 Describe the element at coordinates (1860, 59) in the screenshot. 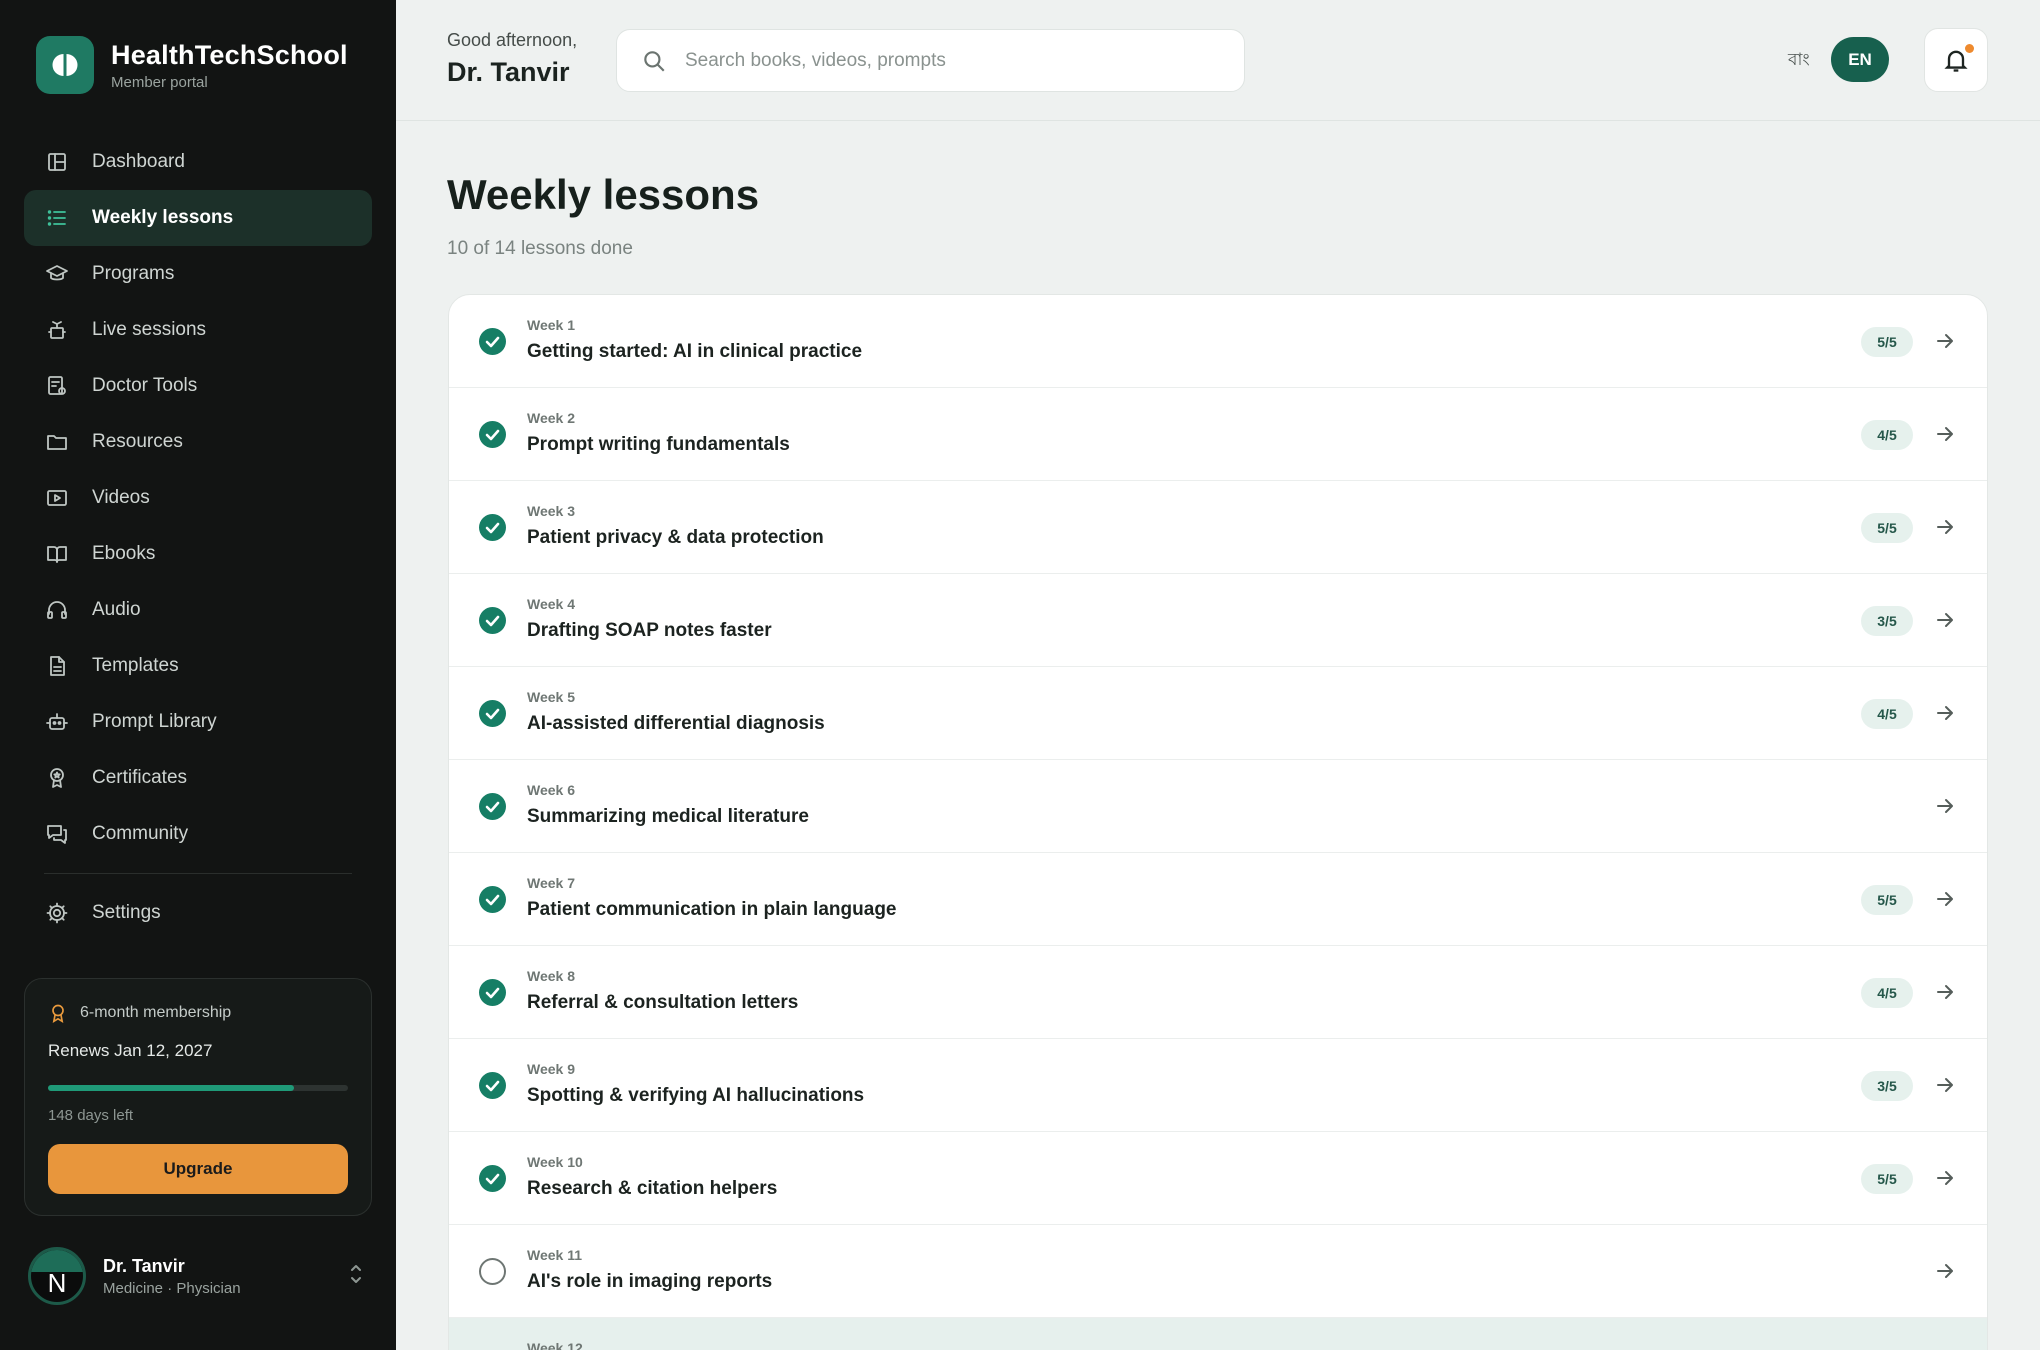

I see `language-english: EN` at that location.